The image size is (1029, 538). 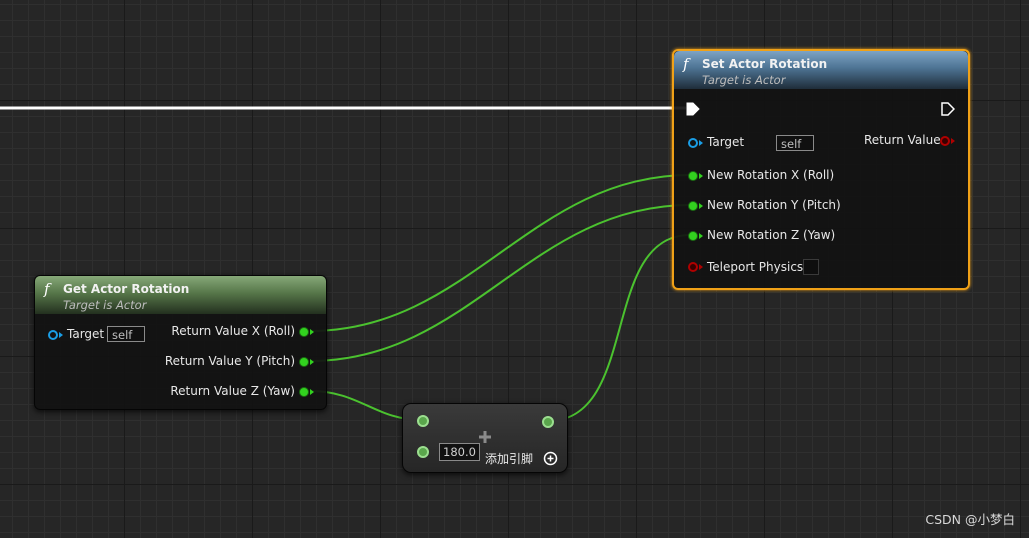 What do you see at coordinates (459, 452) in the screenshot?
I see `input-b-value-field: 180.0` at bounding box center [459, 452].